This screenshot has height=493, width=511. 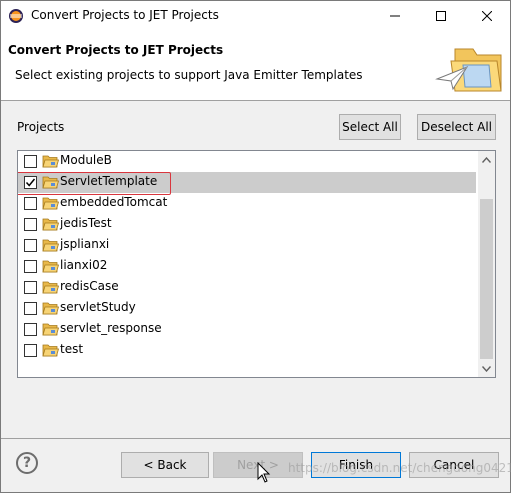 I want to click on project-row: servletStudy, so click(x=247, y=308).